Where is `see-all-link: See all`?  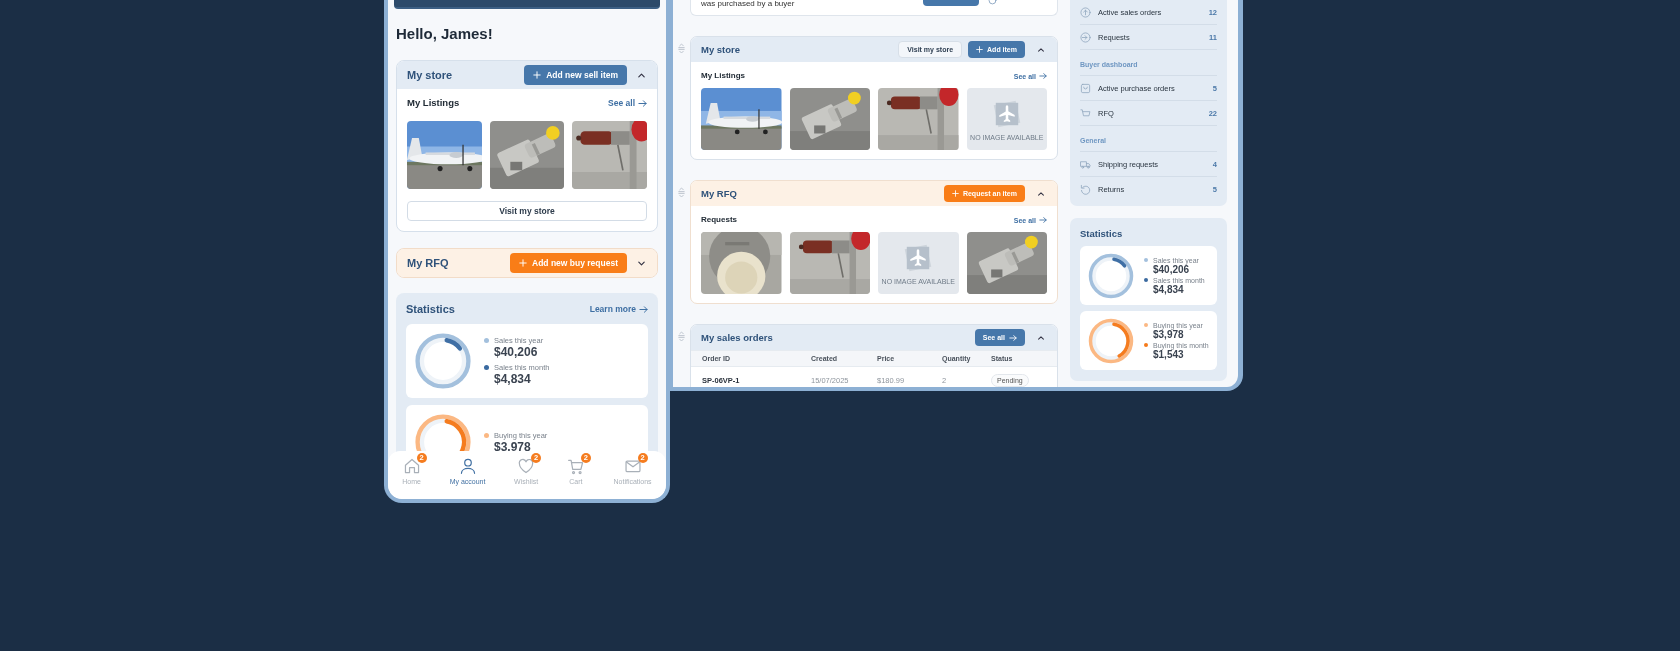
see-all-link: See all is located at coordinates (627, 103).